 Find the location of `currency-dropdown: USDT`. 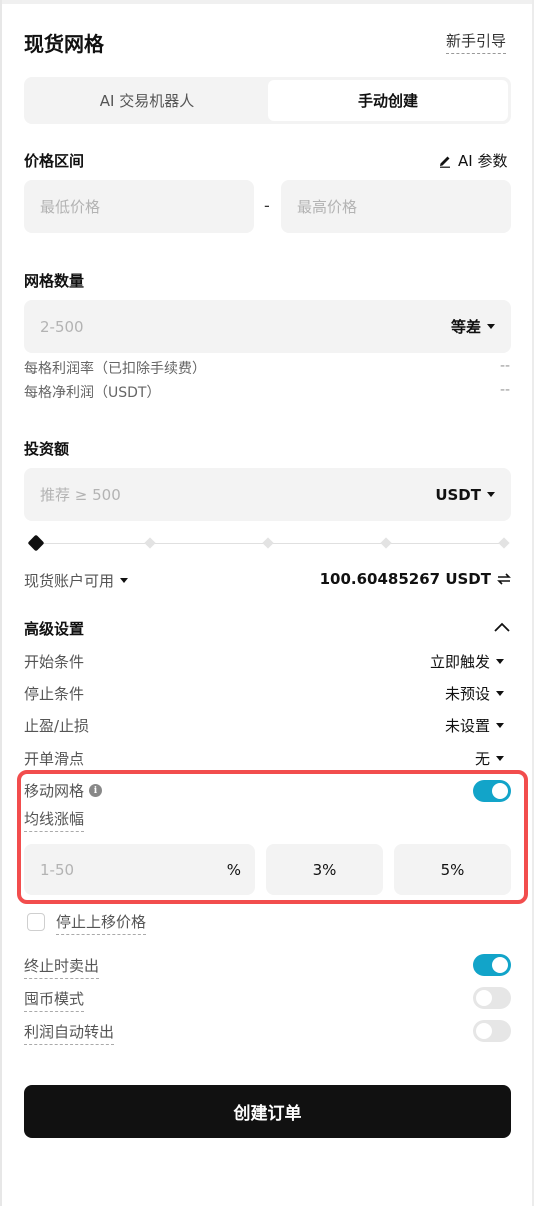

currency-dropdown: USDT is located at coordinates (465, 495).